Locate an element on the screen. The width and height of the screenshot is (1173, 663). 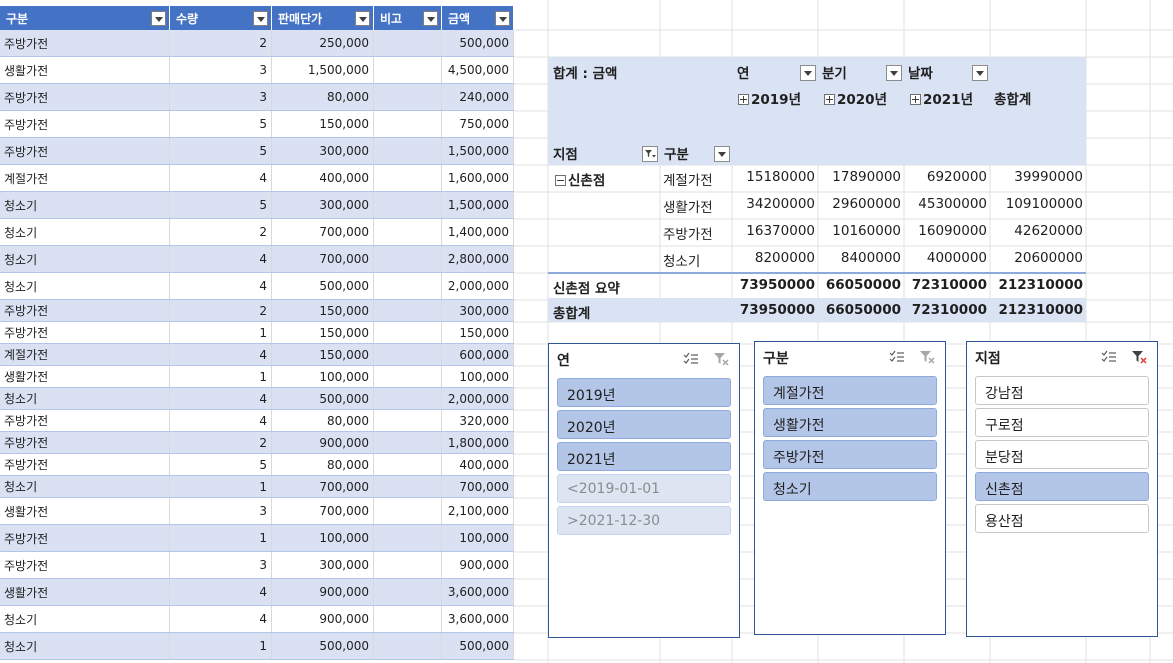
pivot-category-label: 주방가전 is located at coordinates (688, 233).